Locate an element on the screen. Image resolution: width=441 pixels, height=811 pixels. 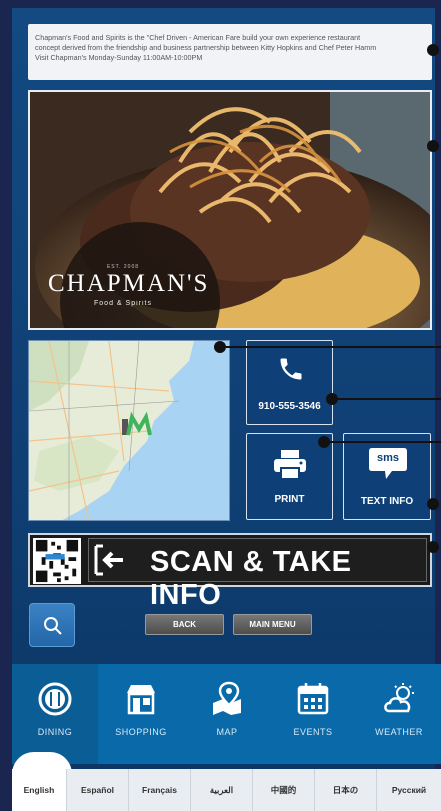
phone-tile: 910-555-3546 is located at coordinates (289, 382).